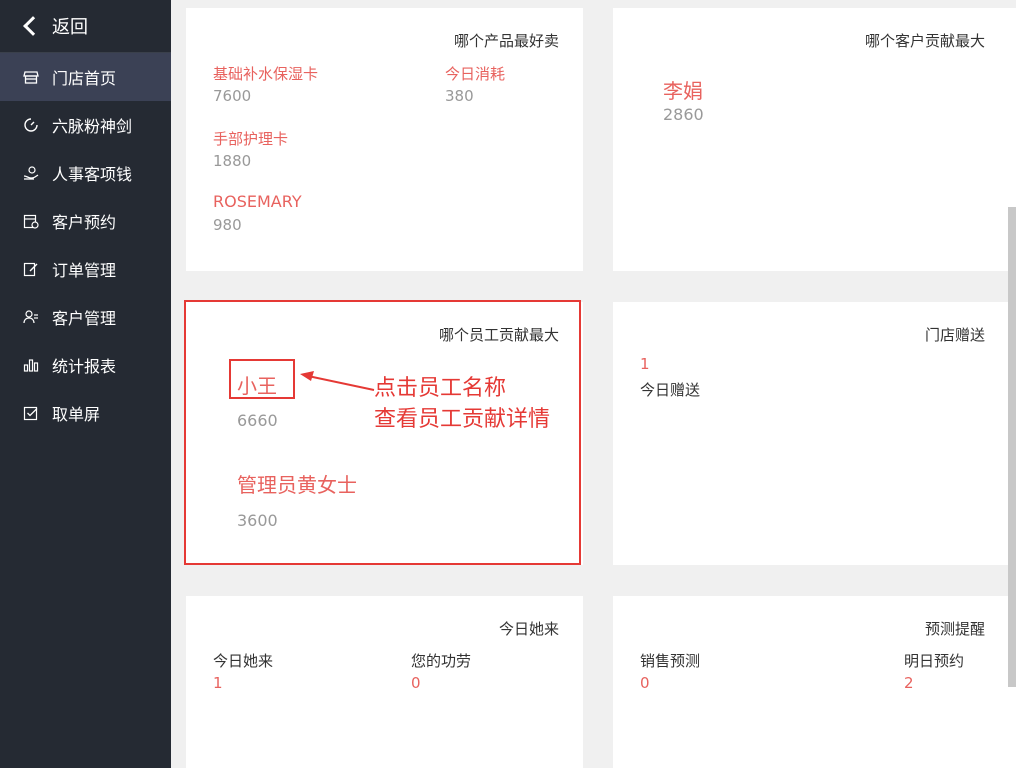 The image size is (1016, 768). Describe the element at coordinates (814, 139) in the screenshot. I see `top-customer-card: 哪个客户贡献最大 李娟 2860` at that location.